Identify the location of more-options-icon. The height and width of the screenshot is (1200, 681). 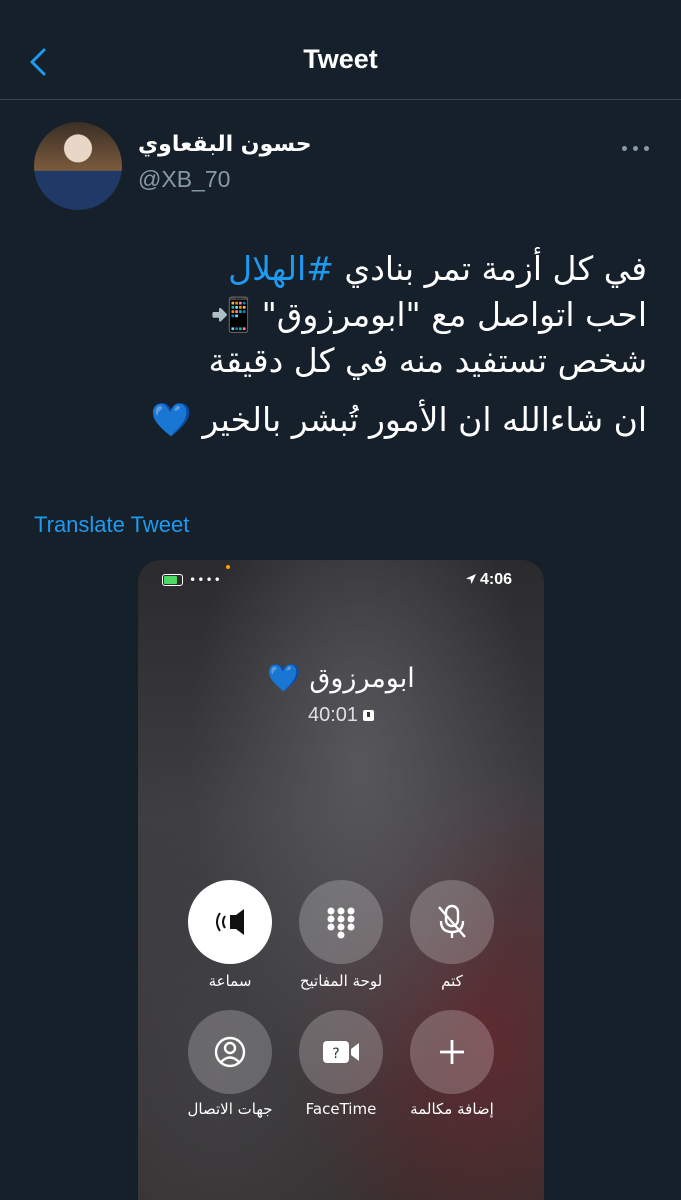
(636, 148).